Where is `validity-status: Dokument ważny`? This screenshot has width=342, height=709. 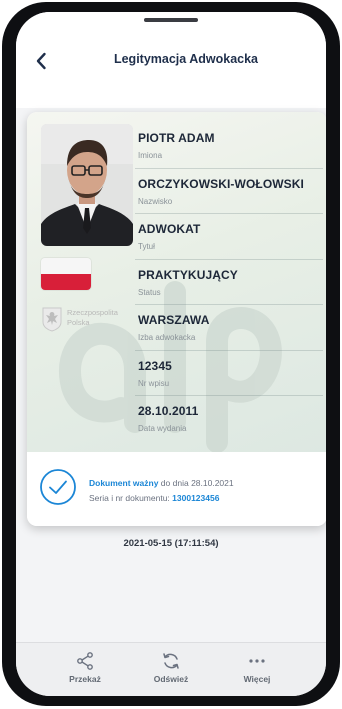
validity-status: Dokument ważny is located at coordinates (124, 483).